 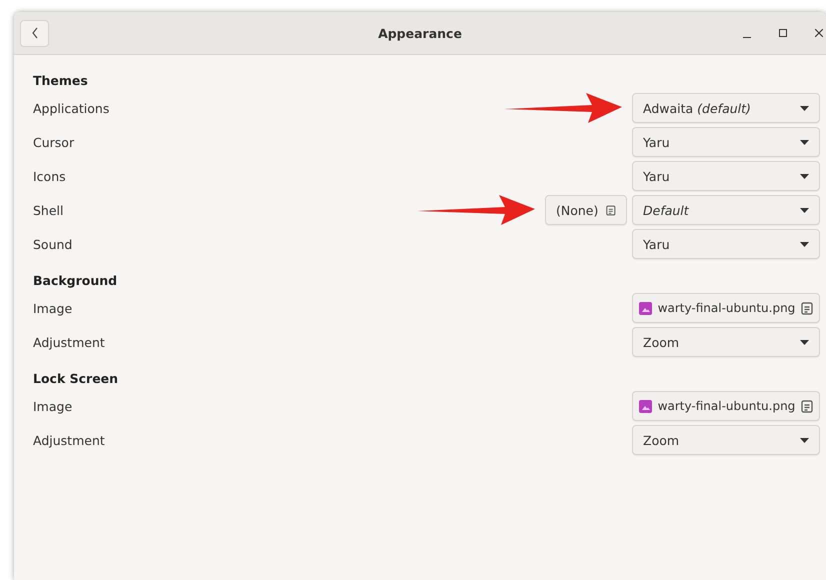 I want to click on section-title: Lock Screen, so click(x=76, y=379).